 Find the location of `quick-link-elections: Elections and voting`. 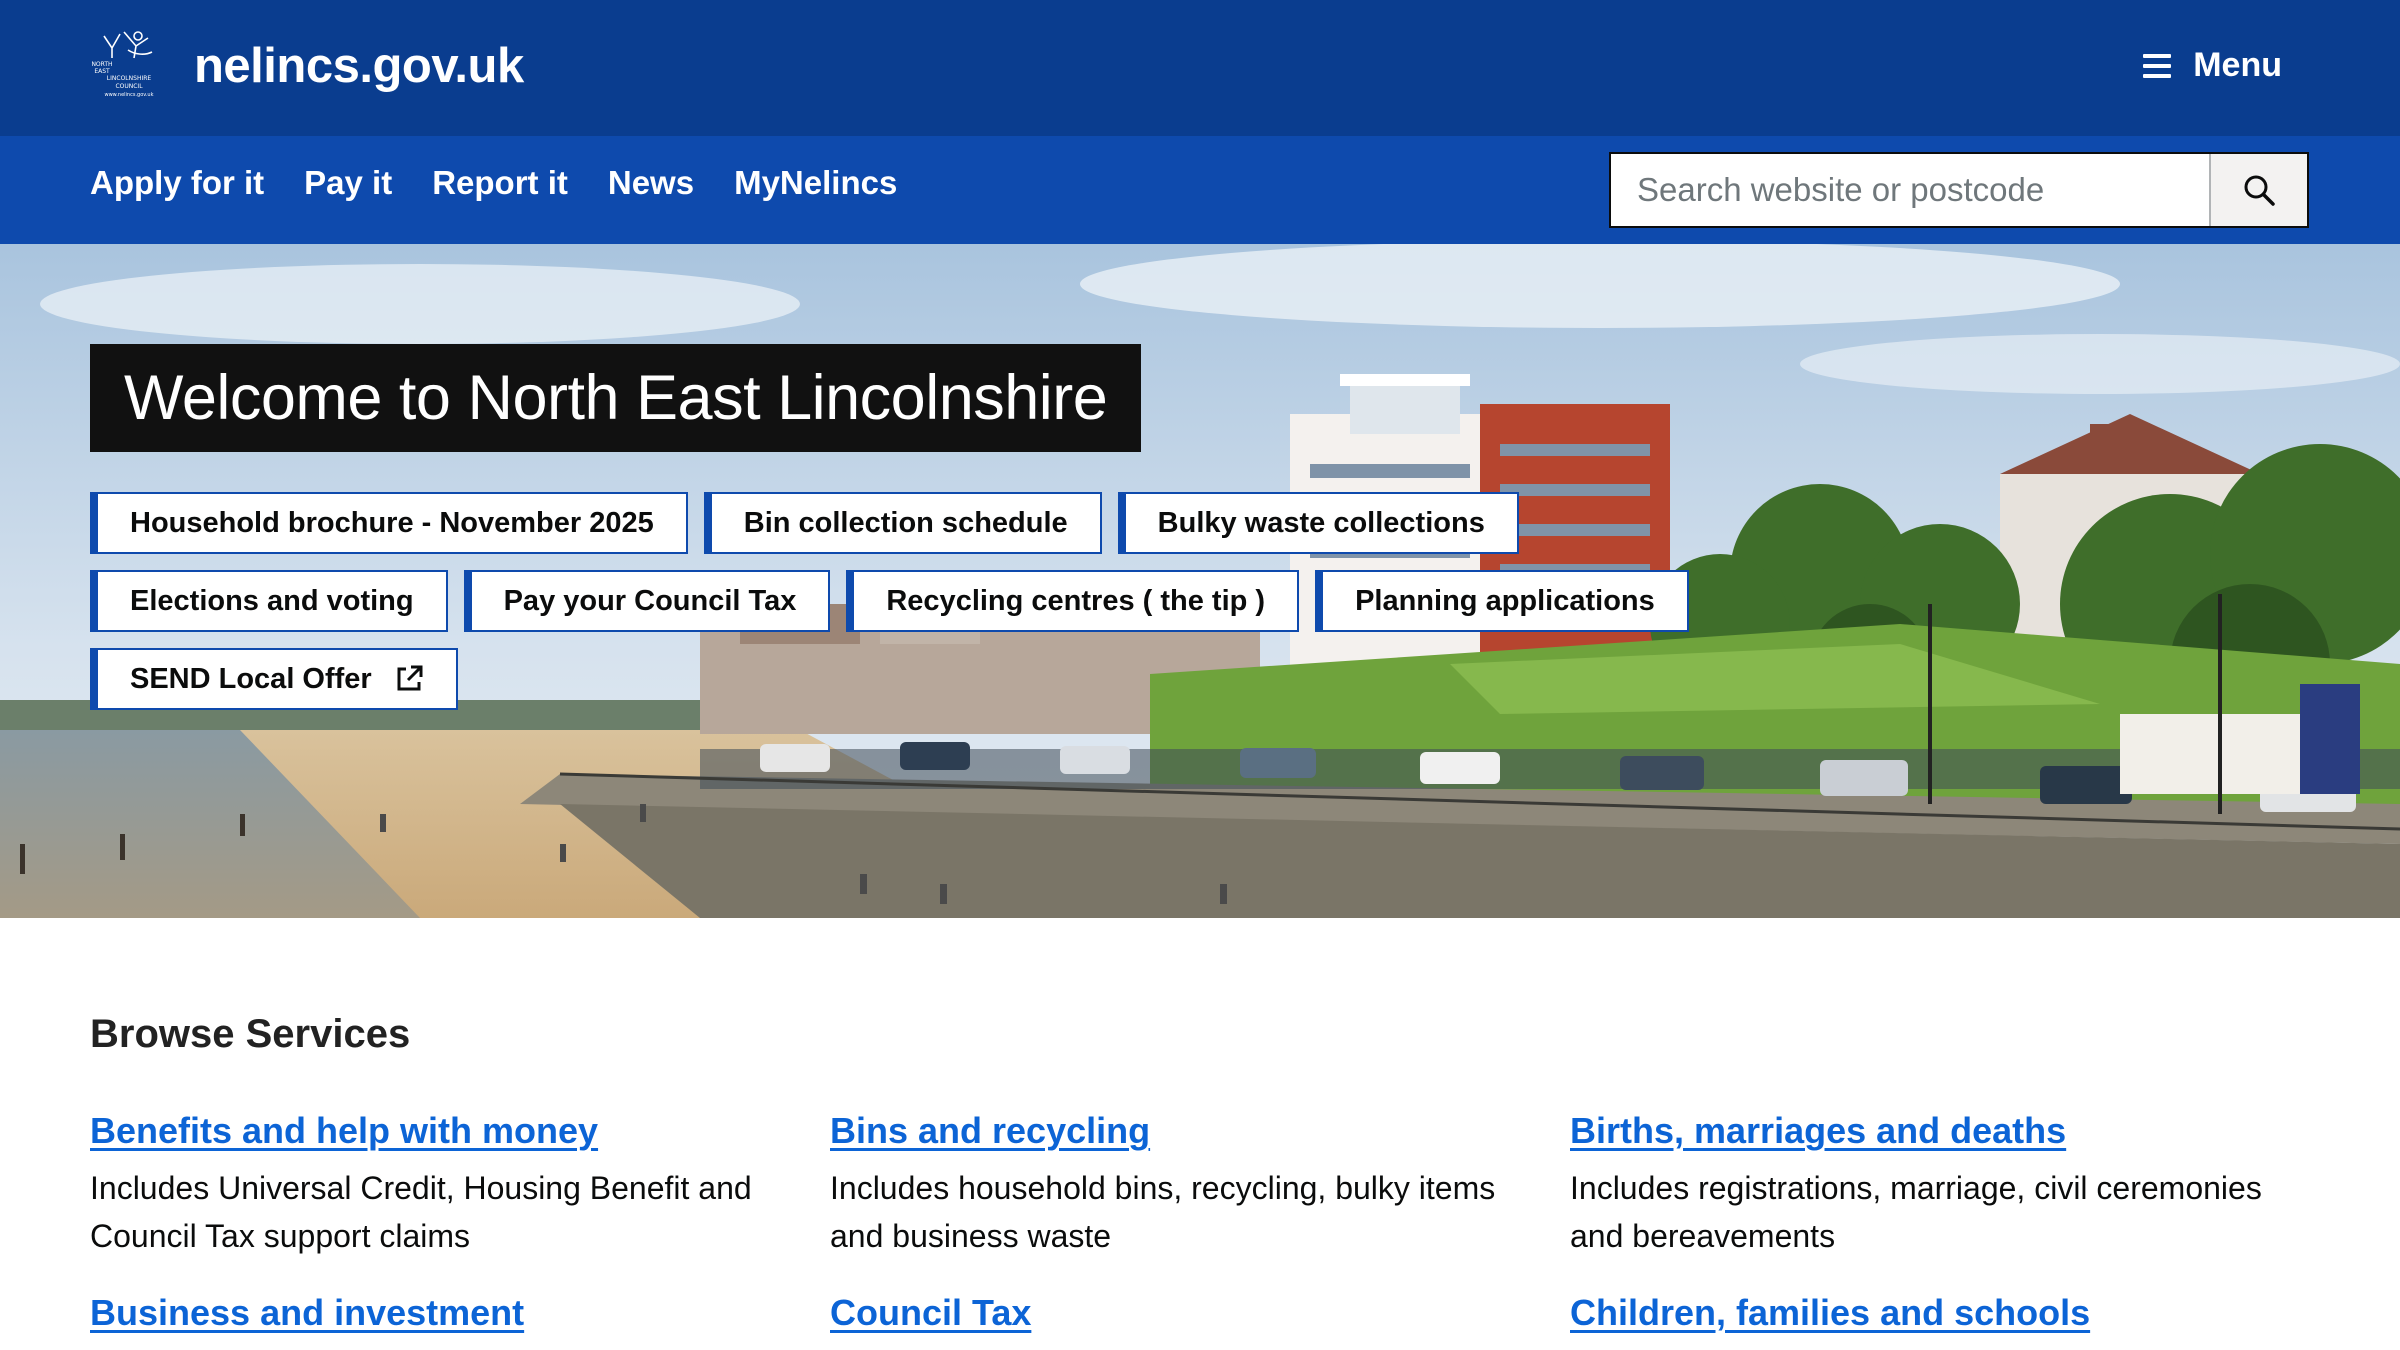

quick-link-elections: Elections and voting is located at coordinates (269, 601).